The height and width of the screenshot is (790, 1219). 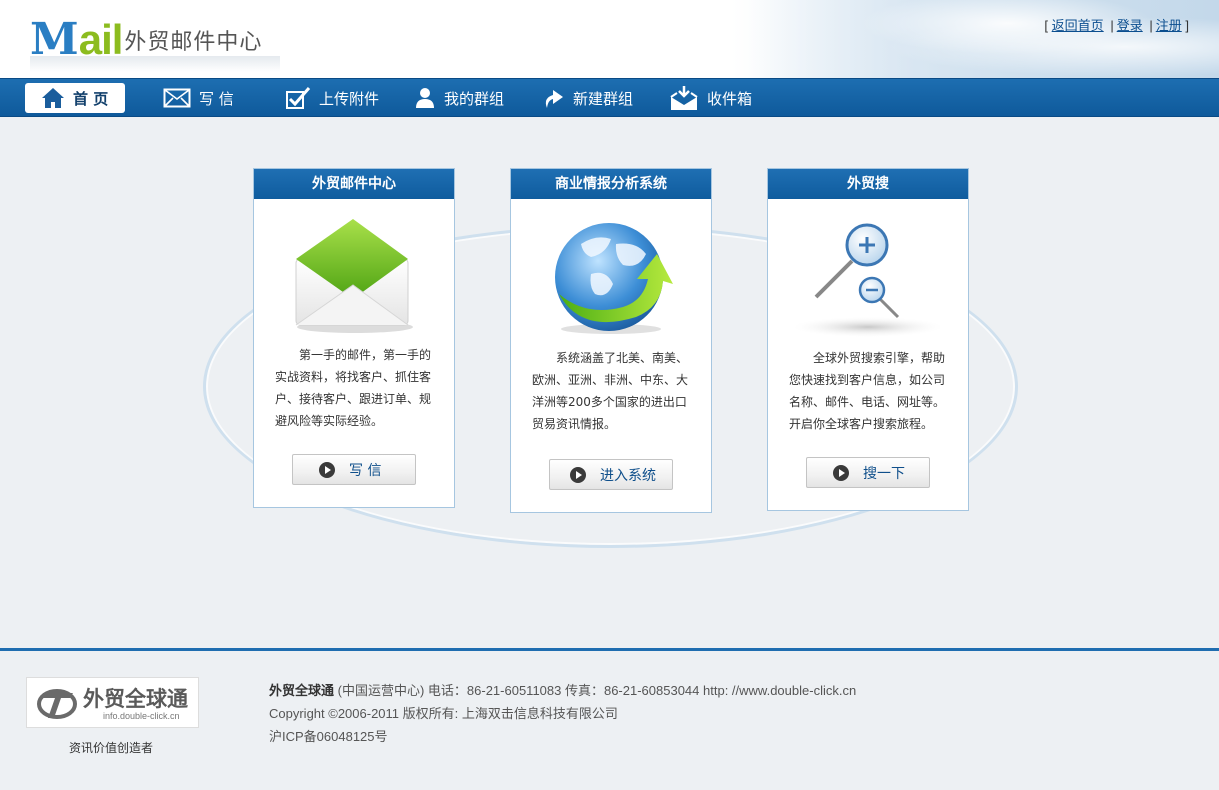 I want to click on write-button: 写 信, so click(x=354, y=469).